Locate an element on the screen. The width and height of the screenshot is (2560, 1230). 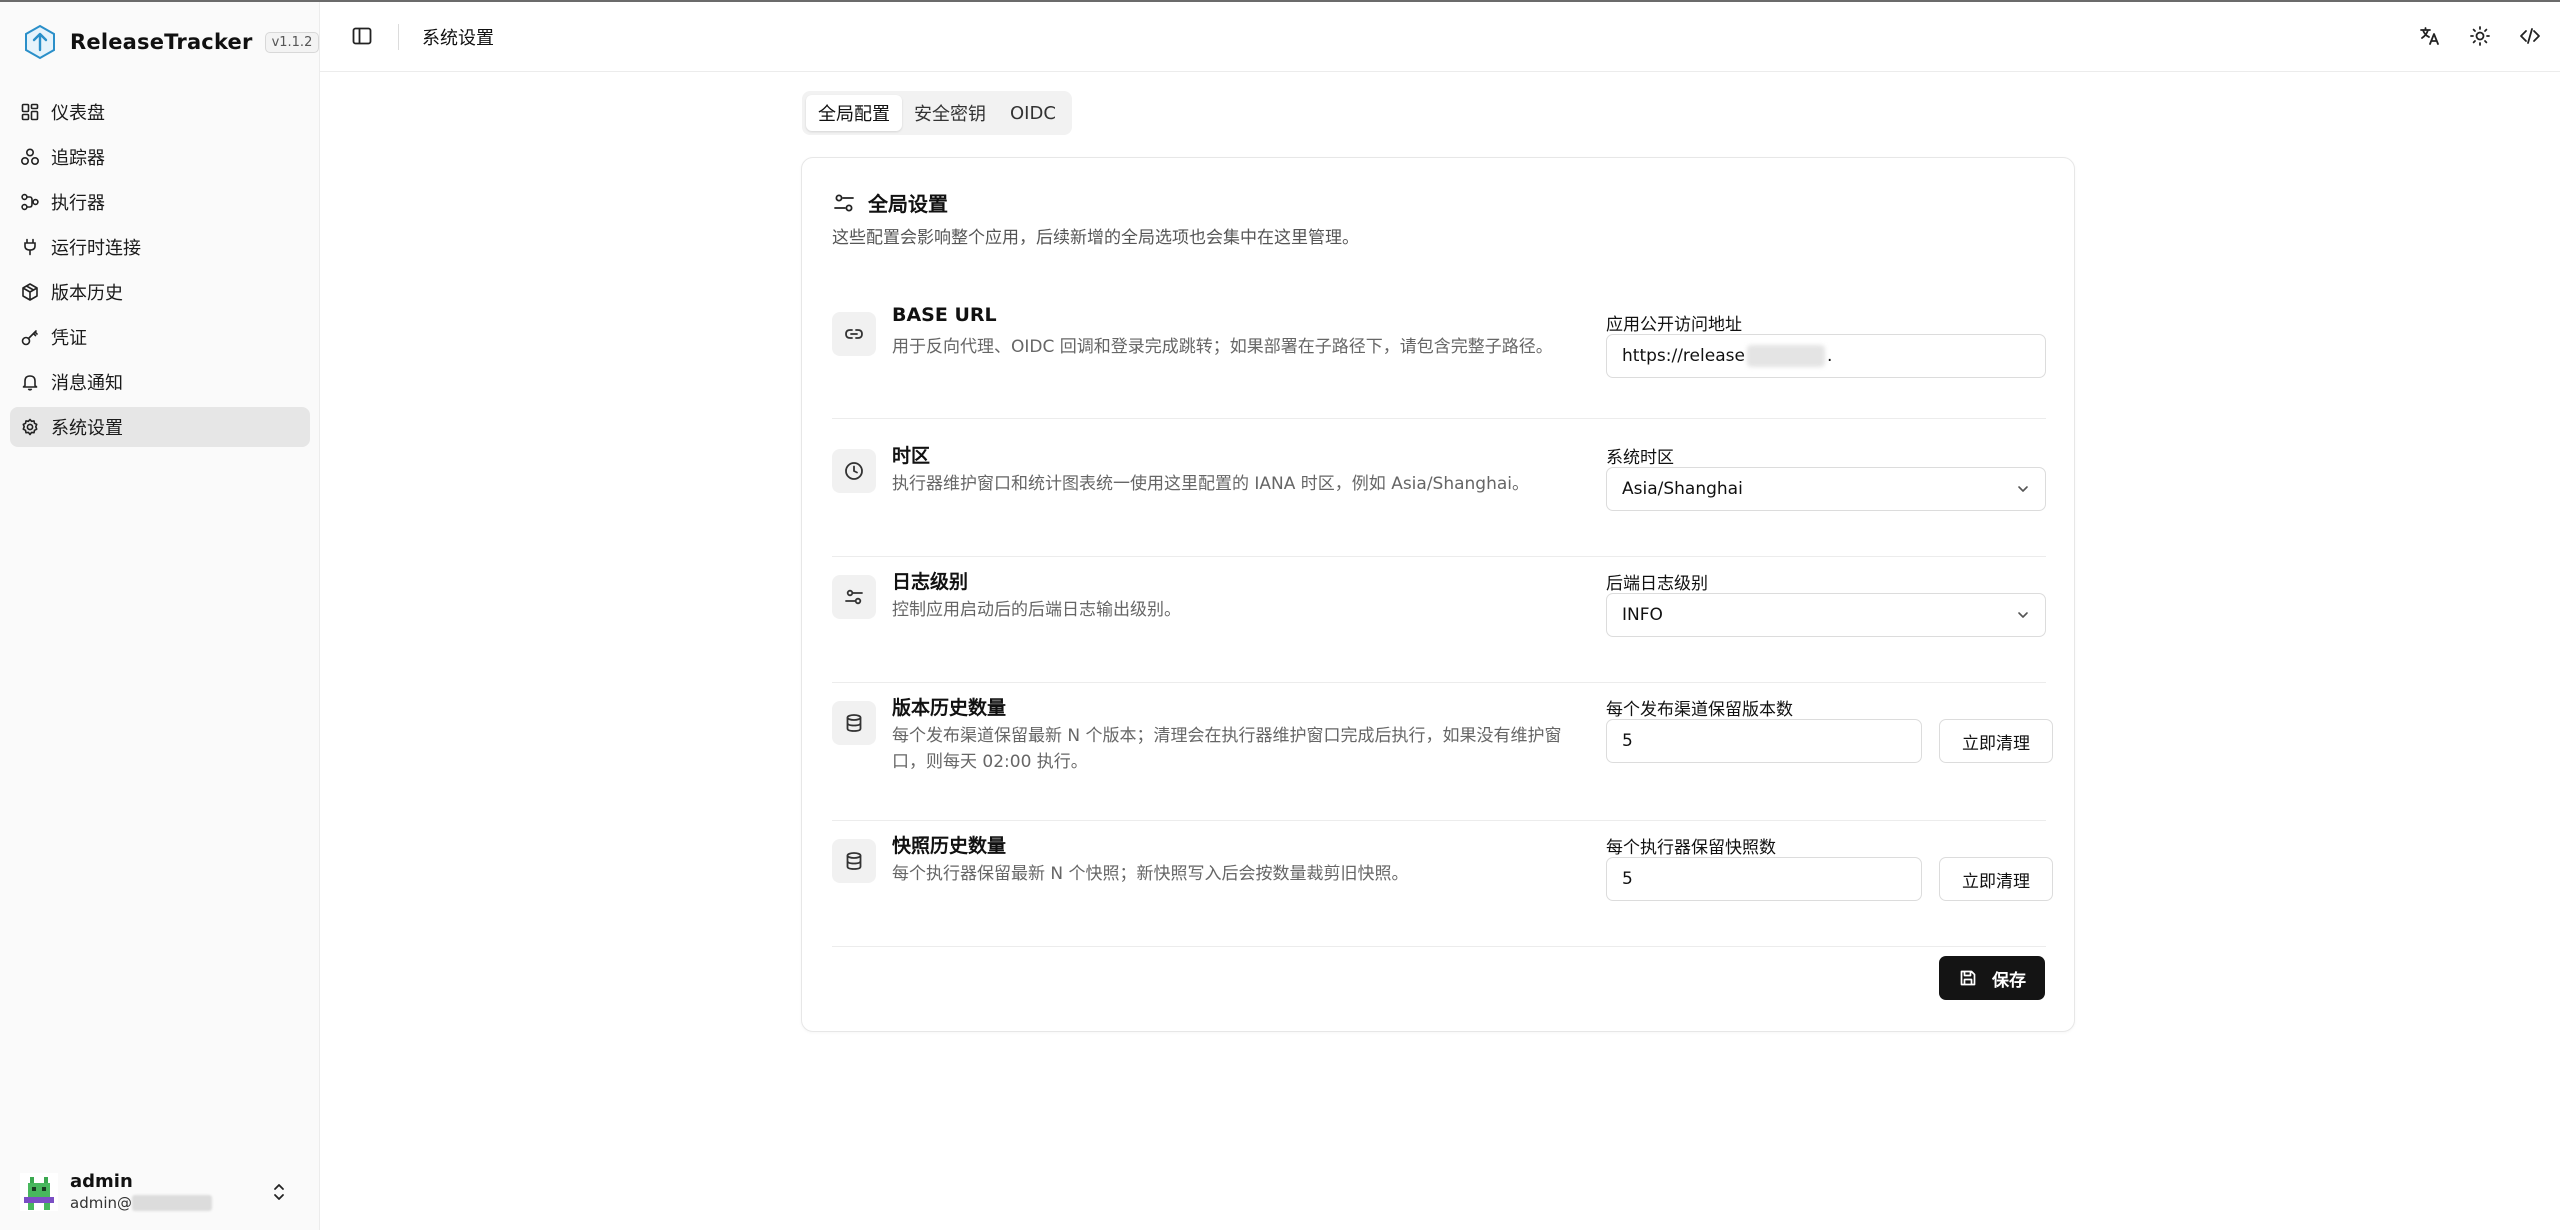
setting-description: 每个执行器保留最新 N 个快照；新快照写入后会按数量裁剪旧快照。 is located at coordinates (1150, 874).